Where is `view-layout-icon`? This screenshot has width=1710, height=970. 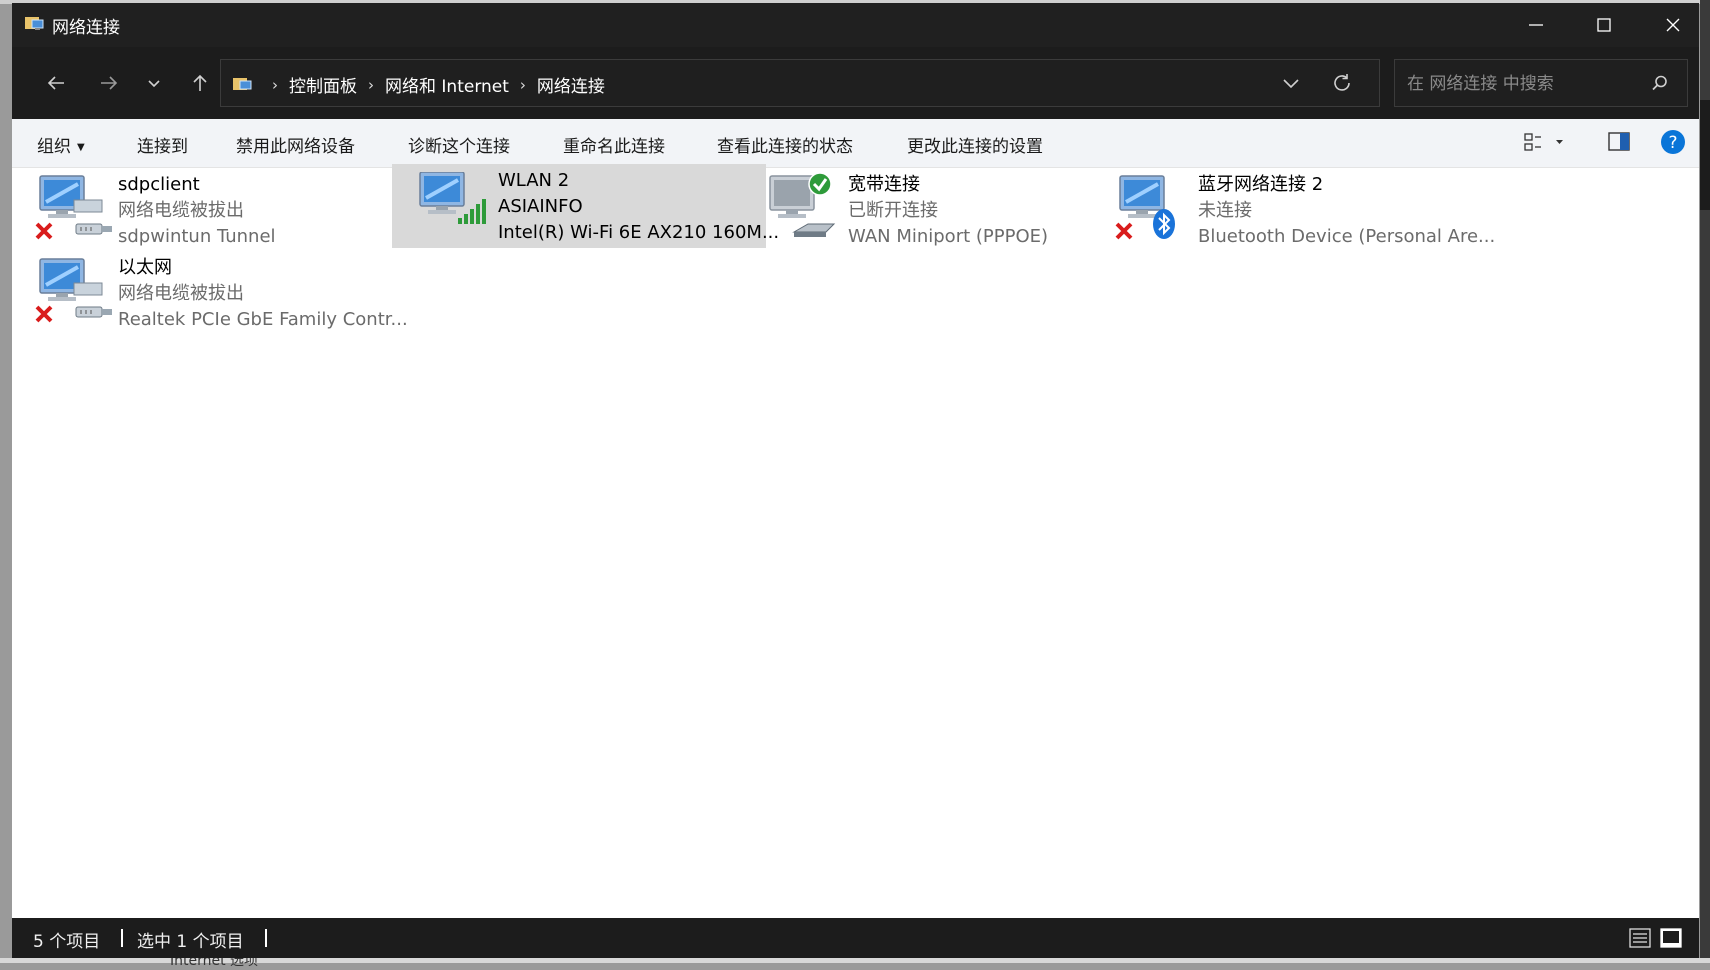 view-layout-icon is located at coordinates (1543, 142).